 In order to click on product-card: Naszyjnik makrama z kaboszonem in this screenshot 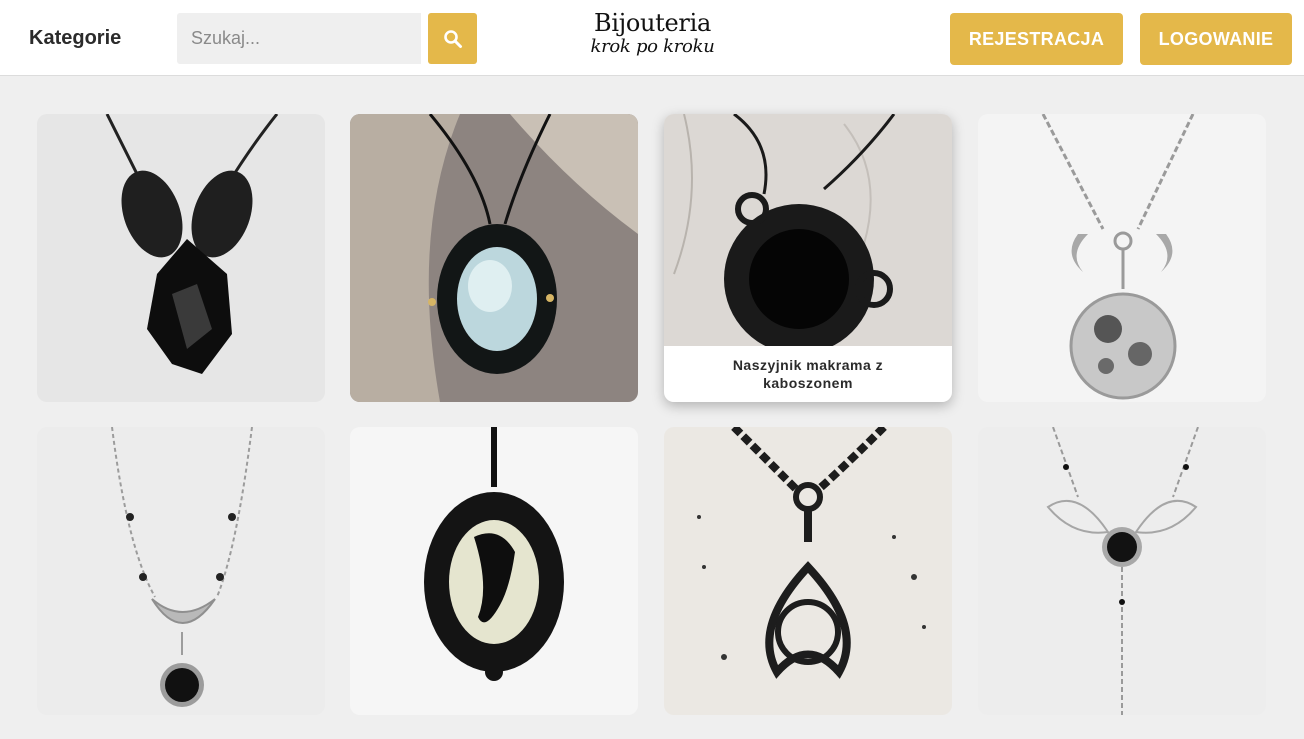, I will do `click(808, 258)`.